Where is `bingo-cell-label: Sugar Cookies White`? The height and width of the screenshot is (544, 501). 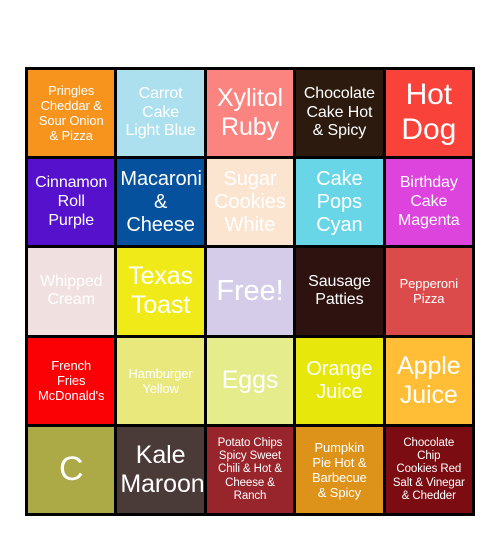 bingo-cell-label: Sugar Cookies White is located at coordinates (250, 201).